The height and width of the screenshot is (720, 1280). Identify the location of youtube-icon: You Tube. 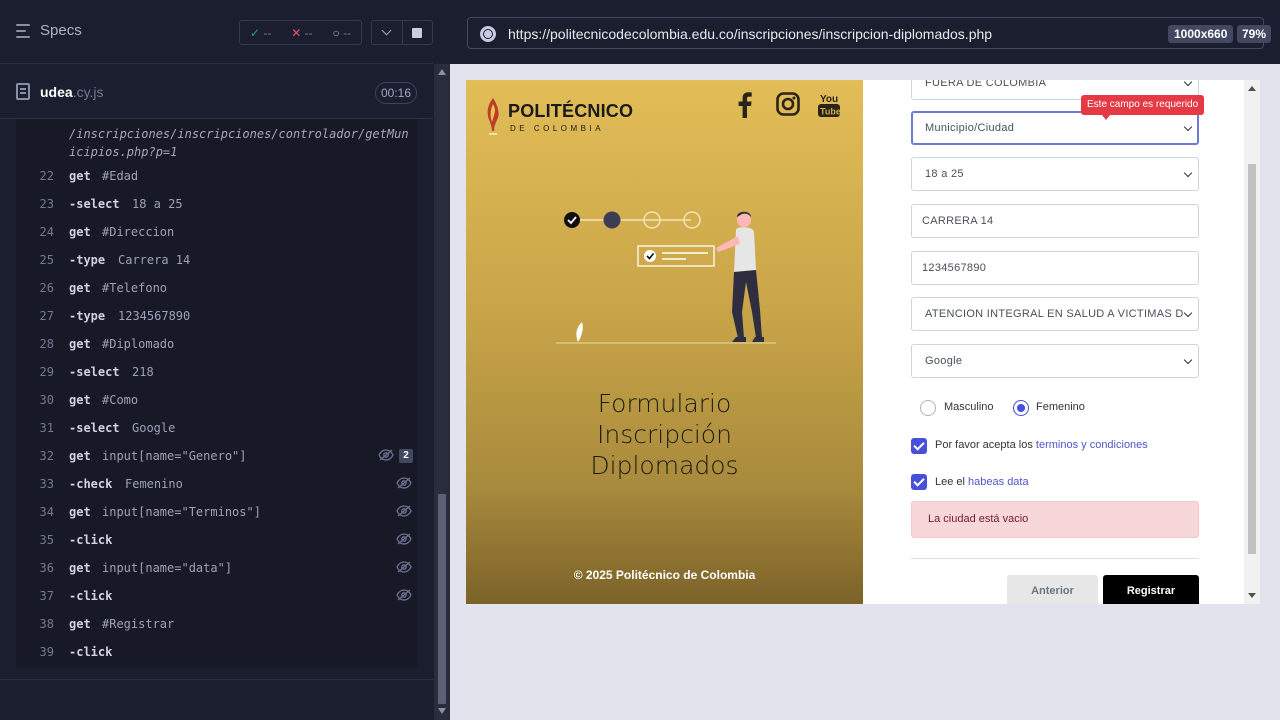
(829, 107).